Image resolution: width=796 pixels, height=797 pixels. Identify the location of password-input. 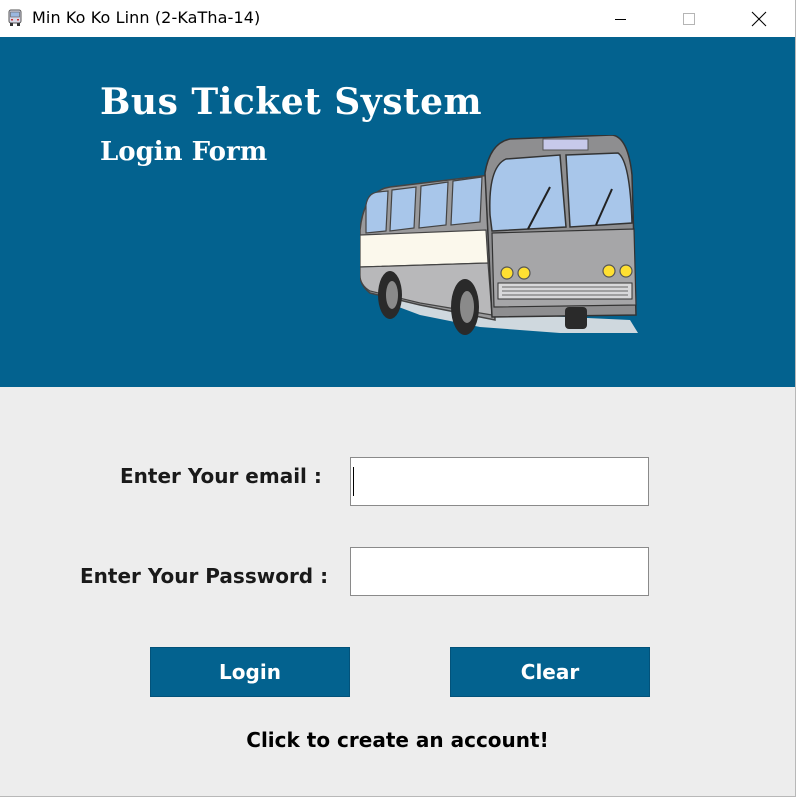
(499, 571).